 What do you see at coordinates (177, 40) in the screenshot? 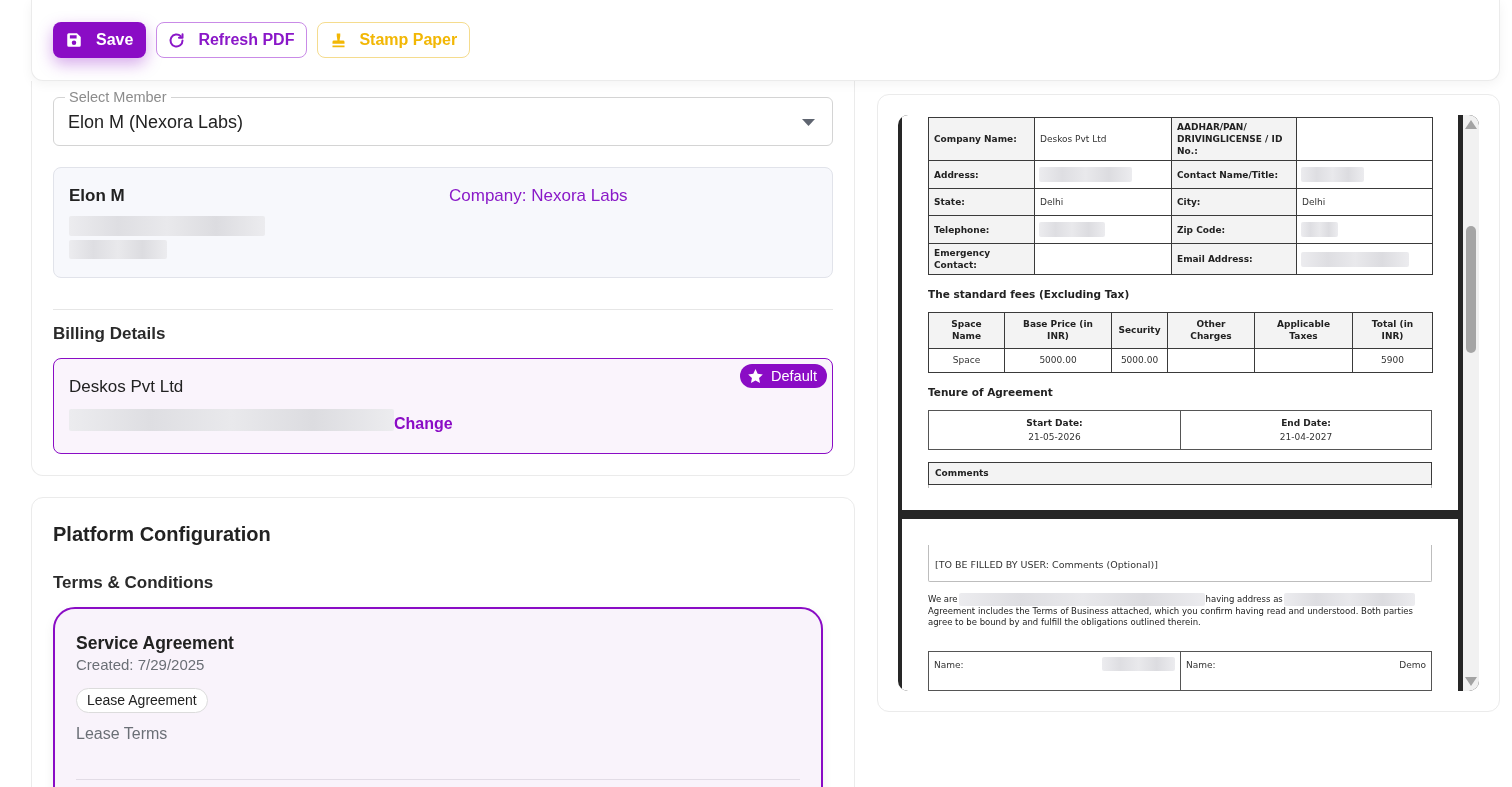
I see `refresh-icon` at bounding box center [177, 40].